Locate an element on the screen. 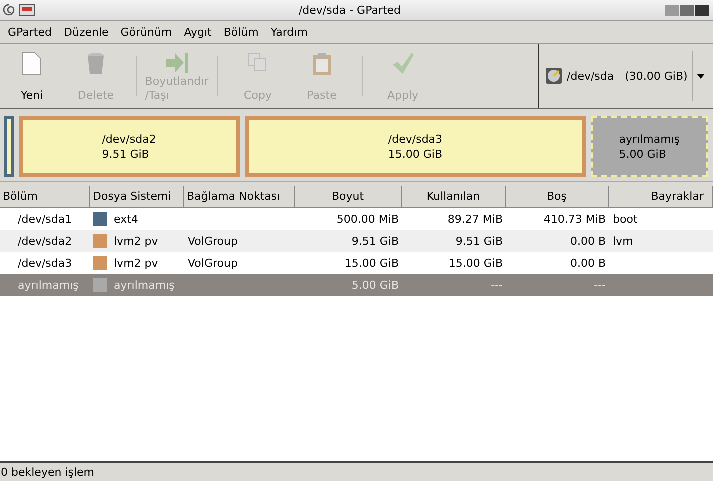 The image size is (713, 481). menu-item: Aygıt is located at coordinates (198, 32).